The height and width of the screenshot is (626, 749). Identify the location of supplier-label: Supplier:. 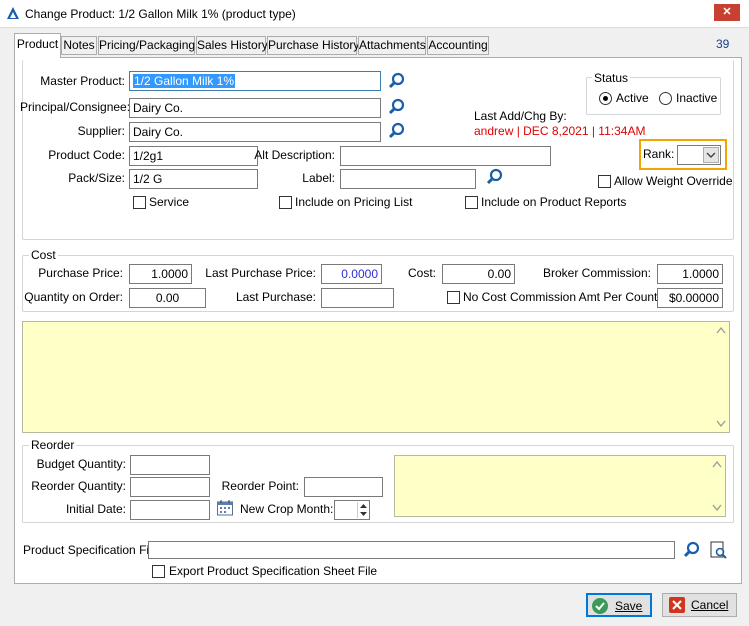
(101, 131).